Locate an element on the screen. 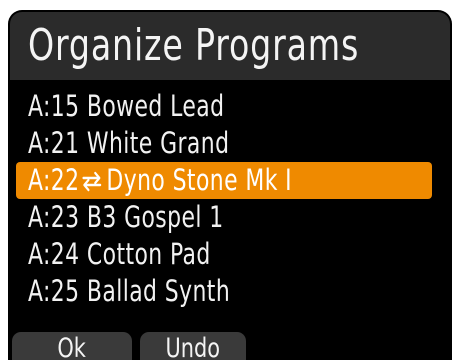 Image resolution: width=455 pixels, height=360 pixels. program-number: A:22 is located at coordinates (54, 180).